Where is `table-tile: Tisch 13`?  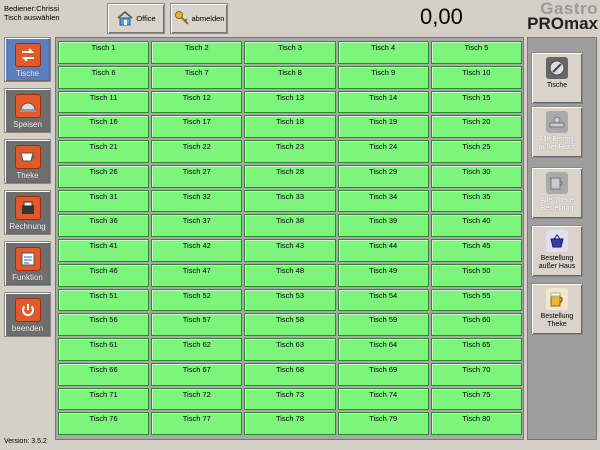 table-tile: Tisch 13 is located at coordinates (290, 102).